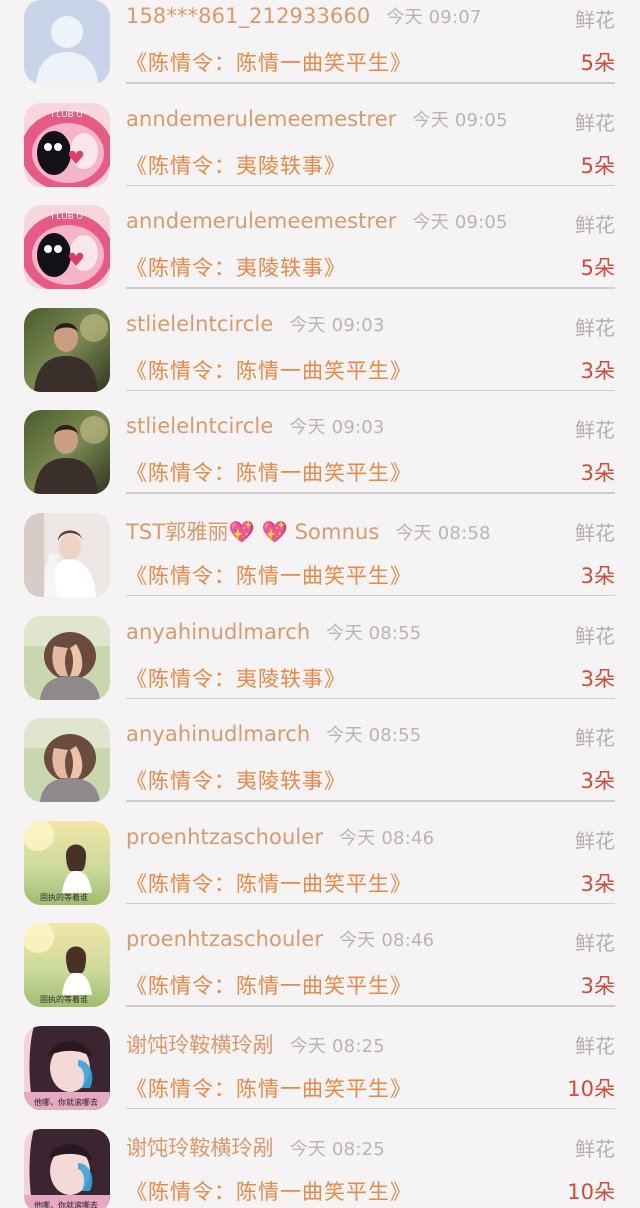 This screenshot has height=1208, width=640. Describe the element at coordinates (304, 16) in the screenshot. I see `user-name: 158***861_212933660 今天 09:07` at that location.